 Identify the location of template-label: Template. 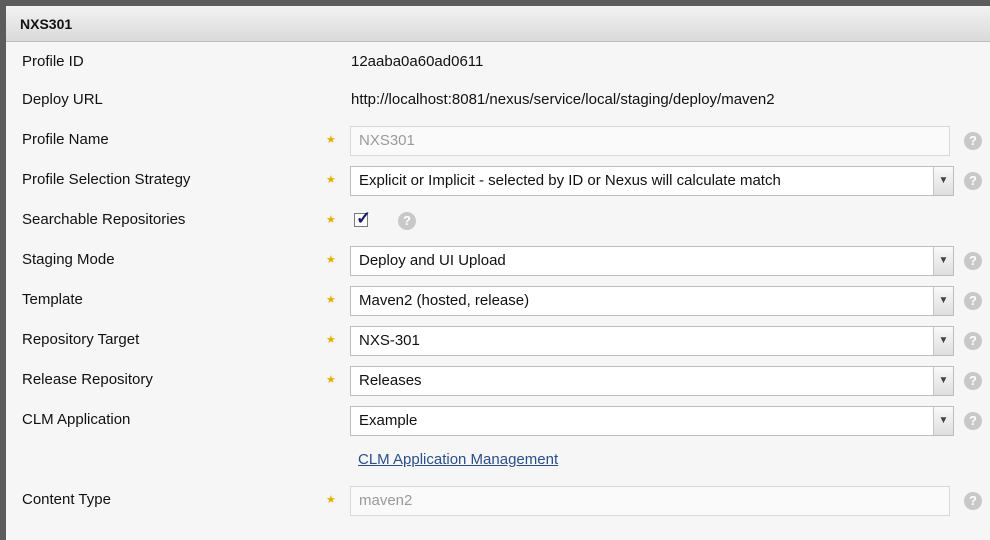
(52, 299).